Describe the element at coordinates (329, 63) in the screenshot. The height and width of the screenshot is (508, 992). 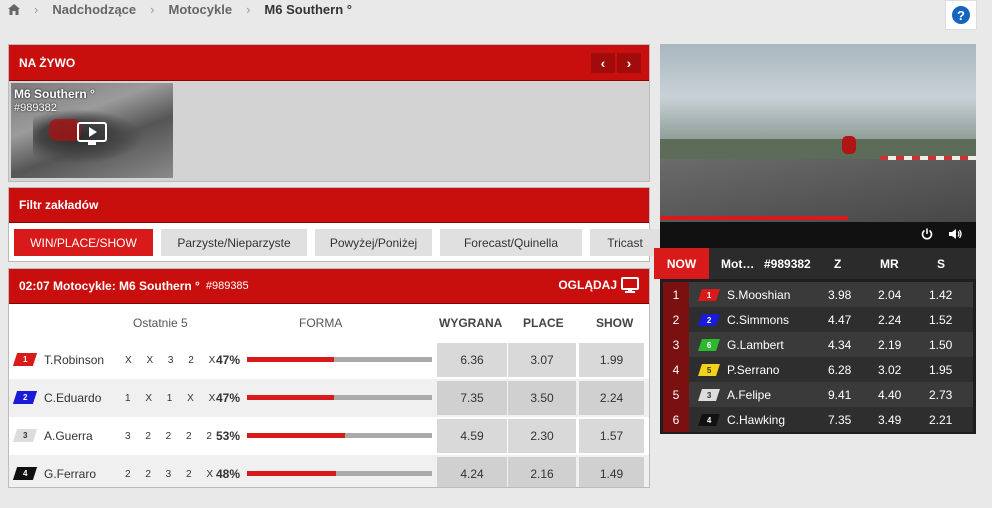
I see `live-panel-header: NA ŻYWO ‹ ›` at that location.